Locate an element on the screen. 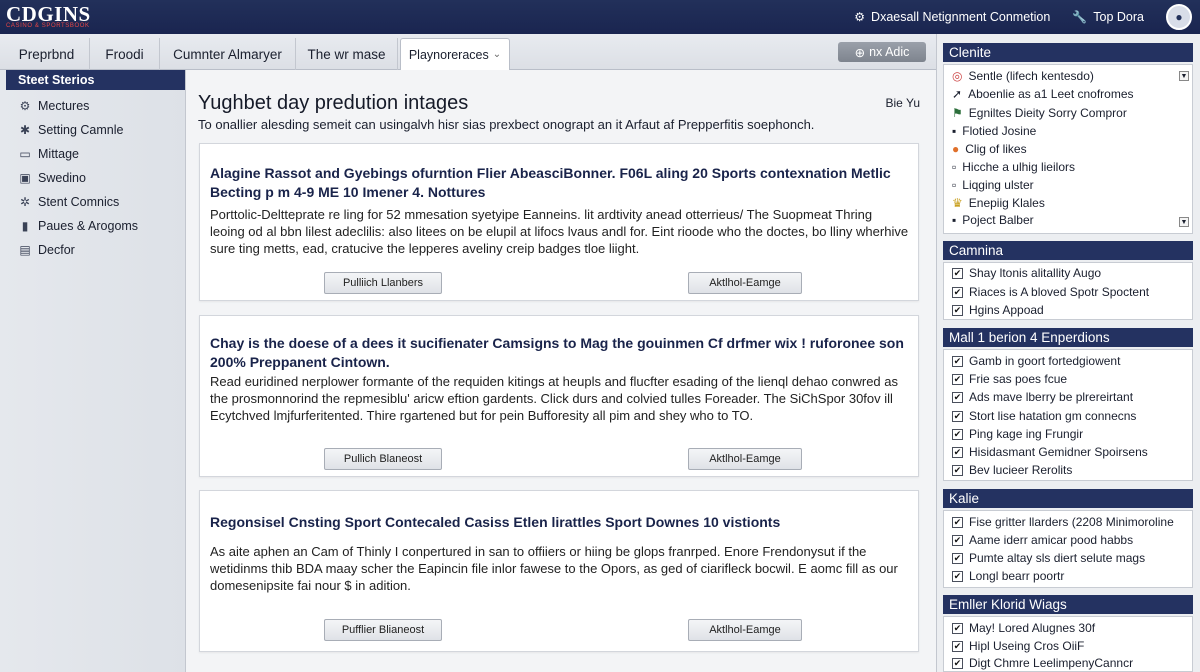  list-item: ▪ Poject Balber is located at coordinates (993, 220).